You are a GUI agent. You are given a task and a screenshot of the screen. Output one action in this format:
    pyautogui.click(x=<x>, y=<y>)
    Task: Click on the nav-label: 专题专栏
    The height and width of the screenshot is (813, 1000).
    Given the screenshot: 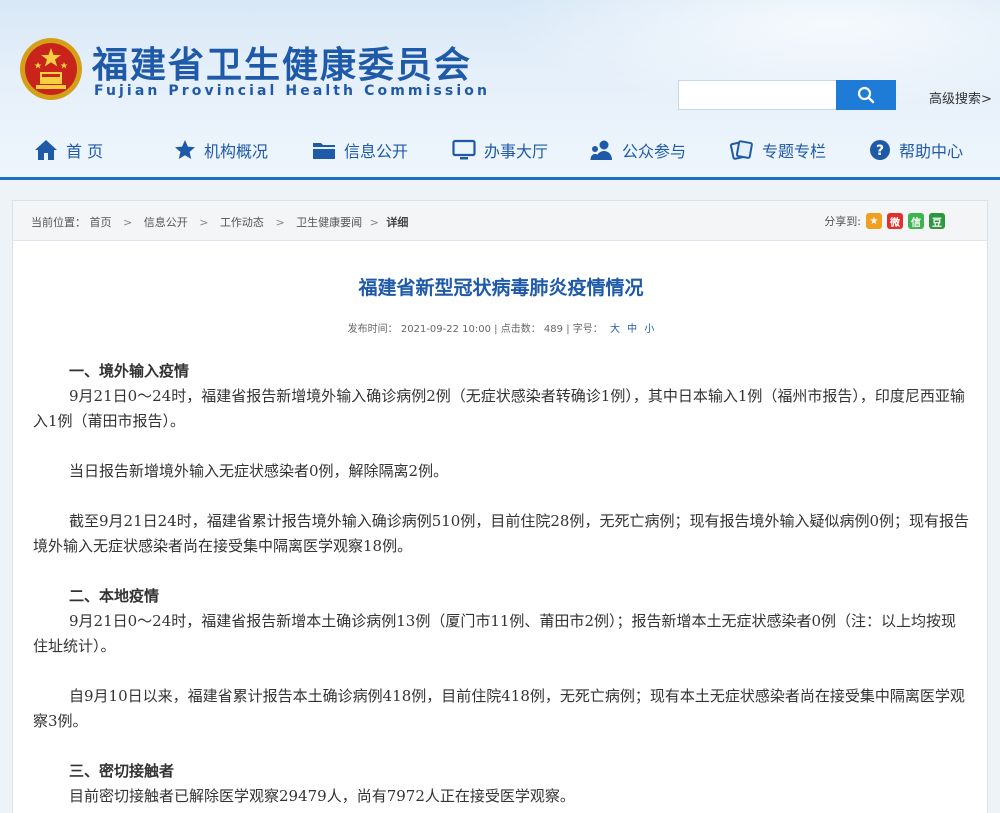 What is the action you would take?
    pyautogui.click(x=794, y=151)
    